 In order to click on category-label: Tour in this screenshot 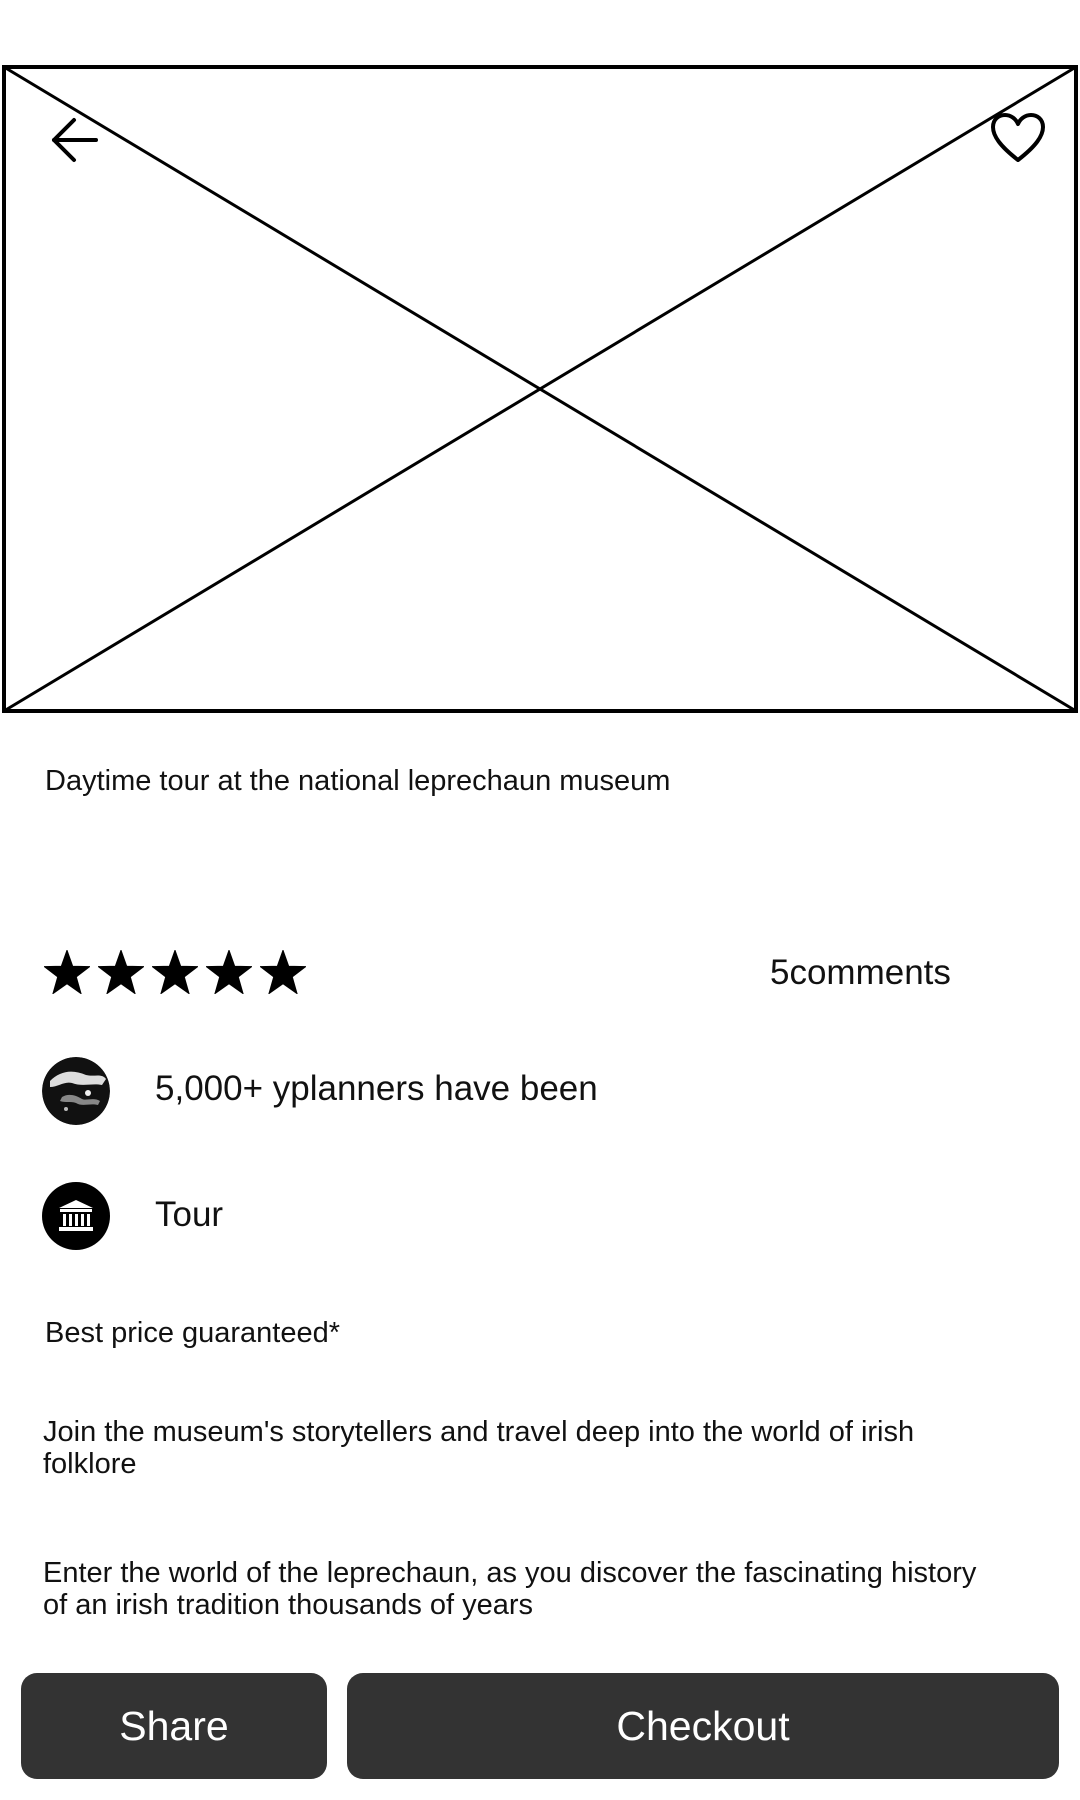, I will do `click(189, 1214)`.